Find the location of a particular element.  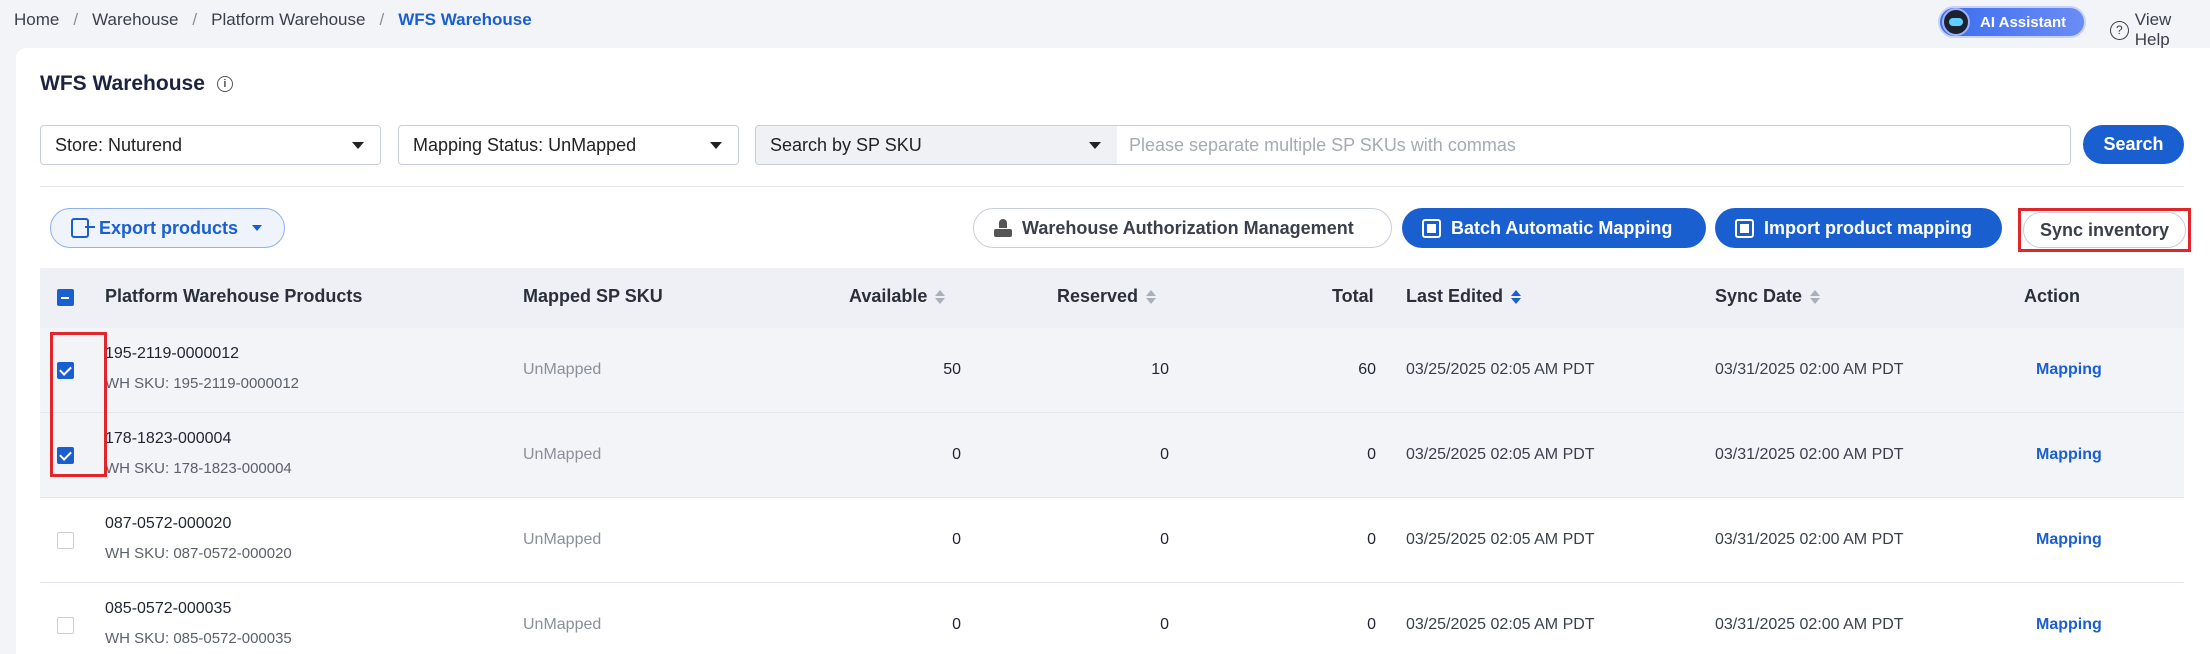

platform-sku: 195-2119-0000012 is located at coordinates (172, 353).